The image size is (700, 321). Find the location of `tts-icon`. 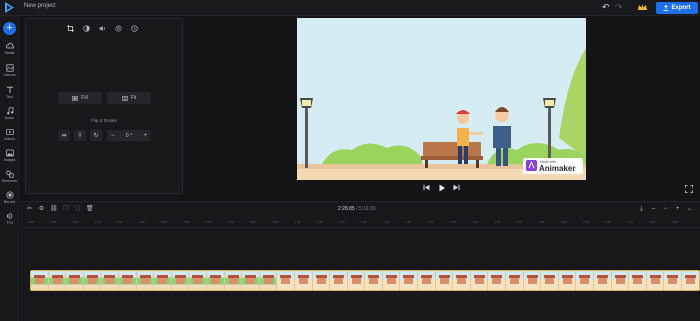

tts-icon is located at coordinates (9, 216).